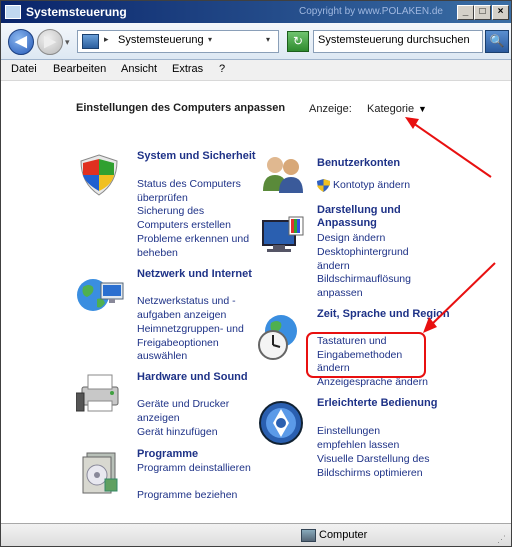 This screenshot has height=547, width=512. Describe the element at coordinates (197, 156) in the screenshot. I see `category-system-title: System und Sicherheit` at that location.